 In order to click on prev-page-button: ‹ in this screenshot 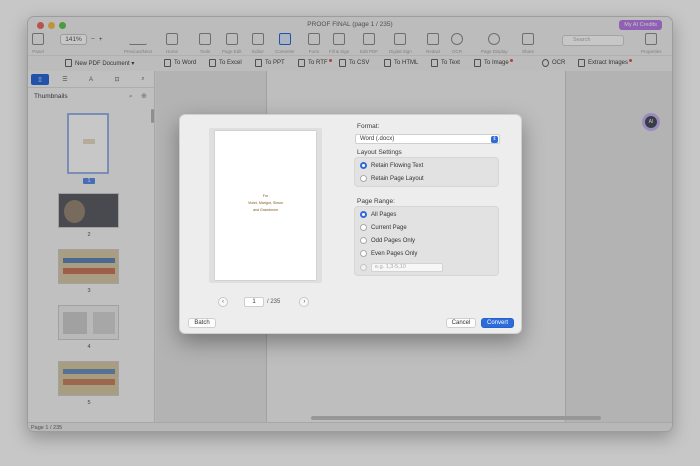, I will do `click(223, 302)`.